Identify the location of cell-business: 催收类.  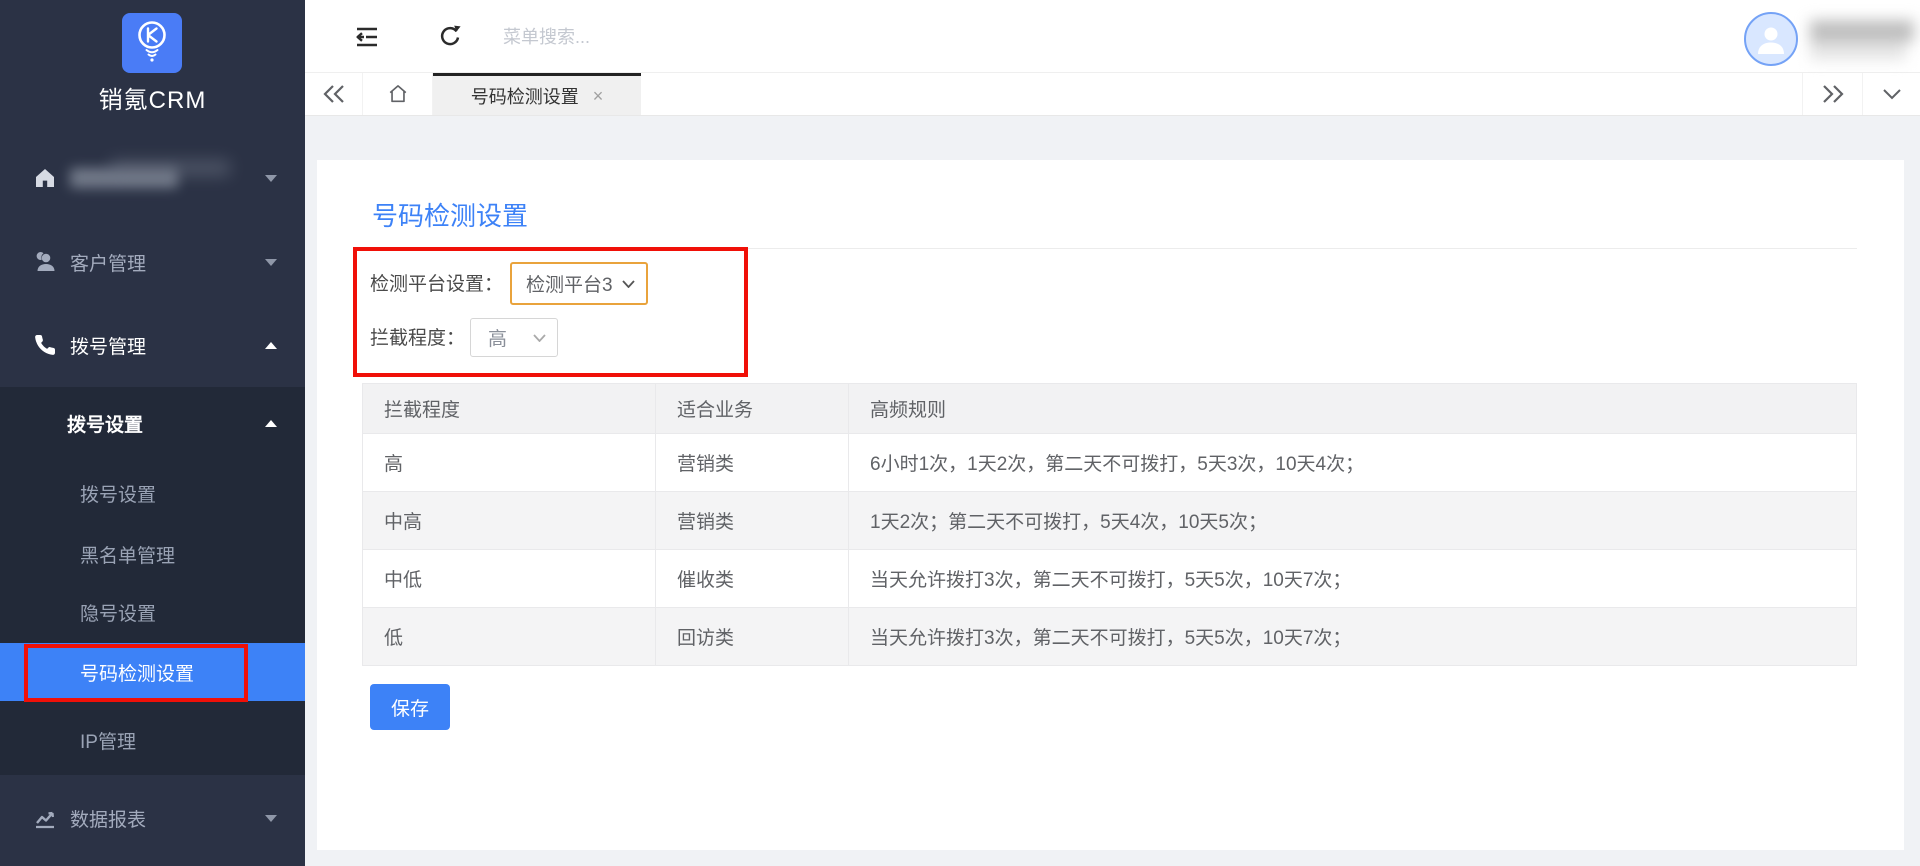
(752, 578).